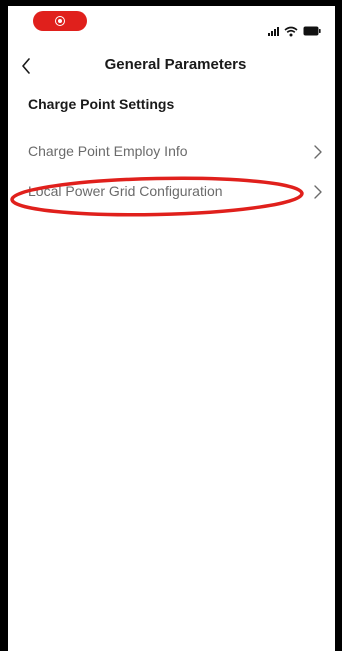 The width and height of the screenshot is (342, 651). What do you see at coordinates (175, 64) in the screenshot?
I see `page-title: General Parameters` at bounding box center [175, 64].